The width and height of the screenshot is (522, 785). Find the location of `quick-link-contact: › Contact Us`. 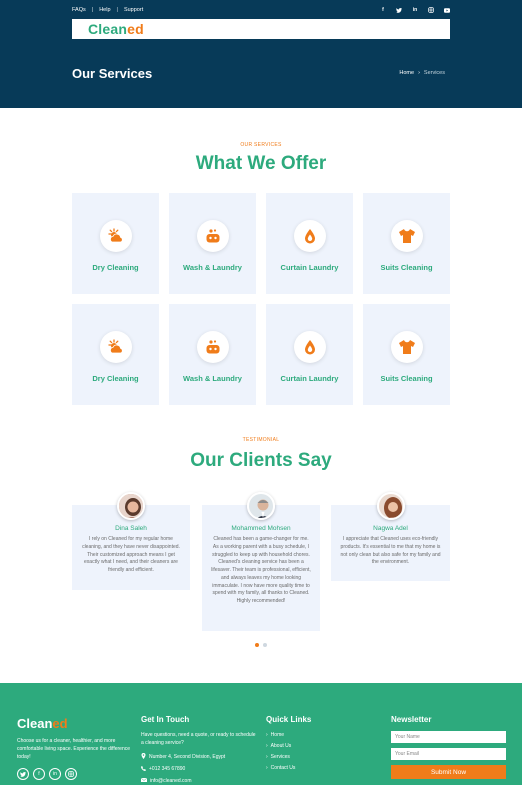

quick-link-contact: › Contact Us is located at coordinates (288, 768).